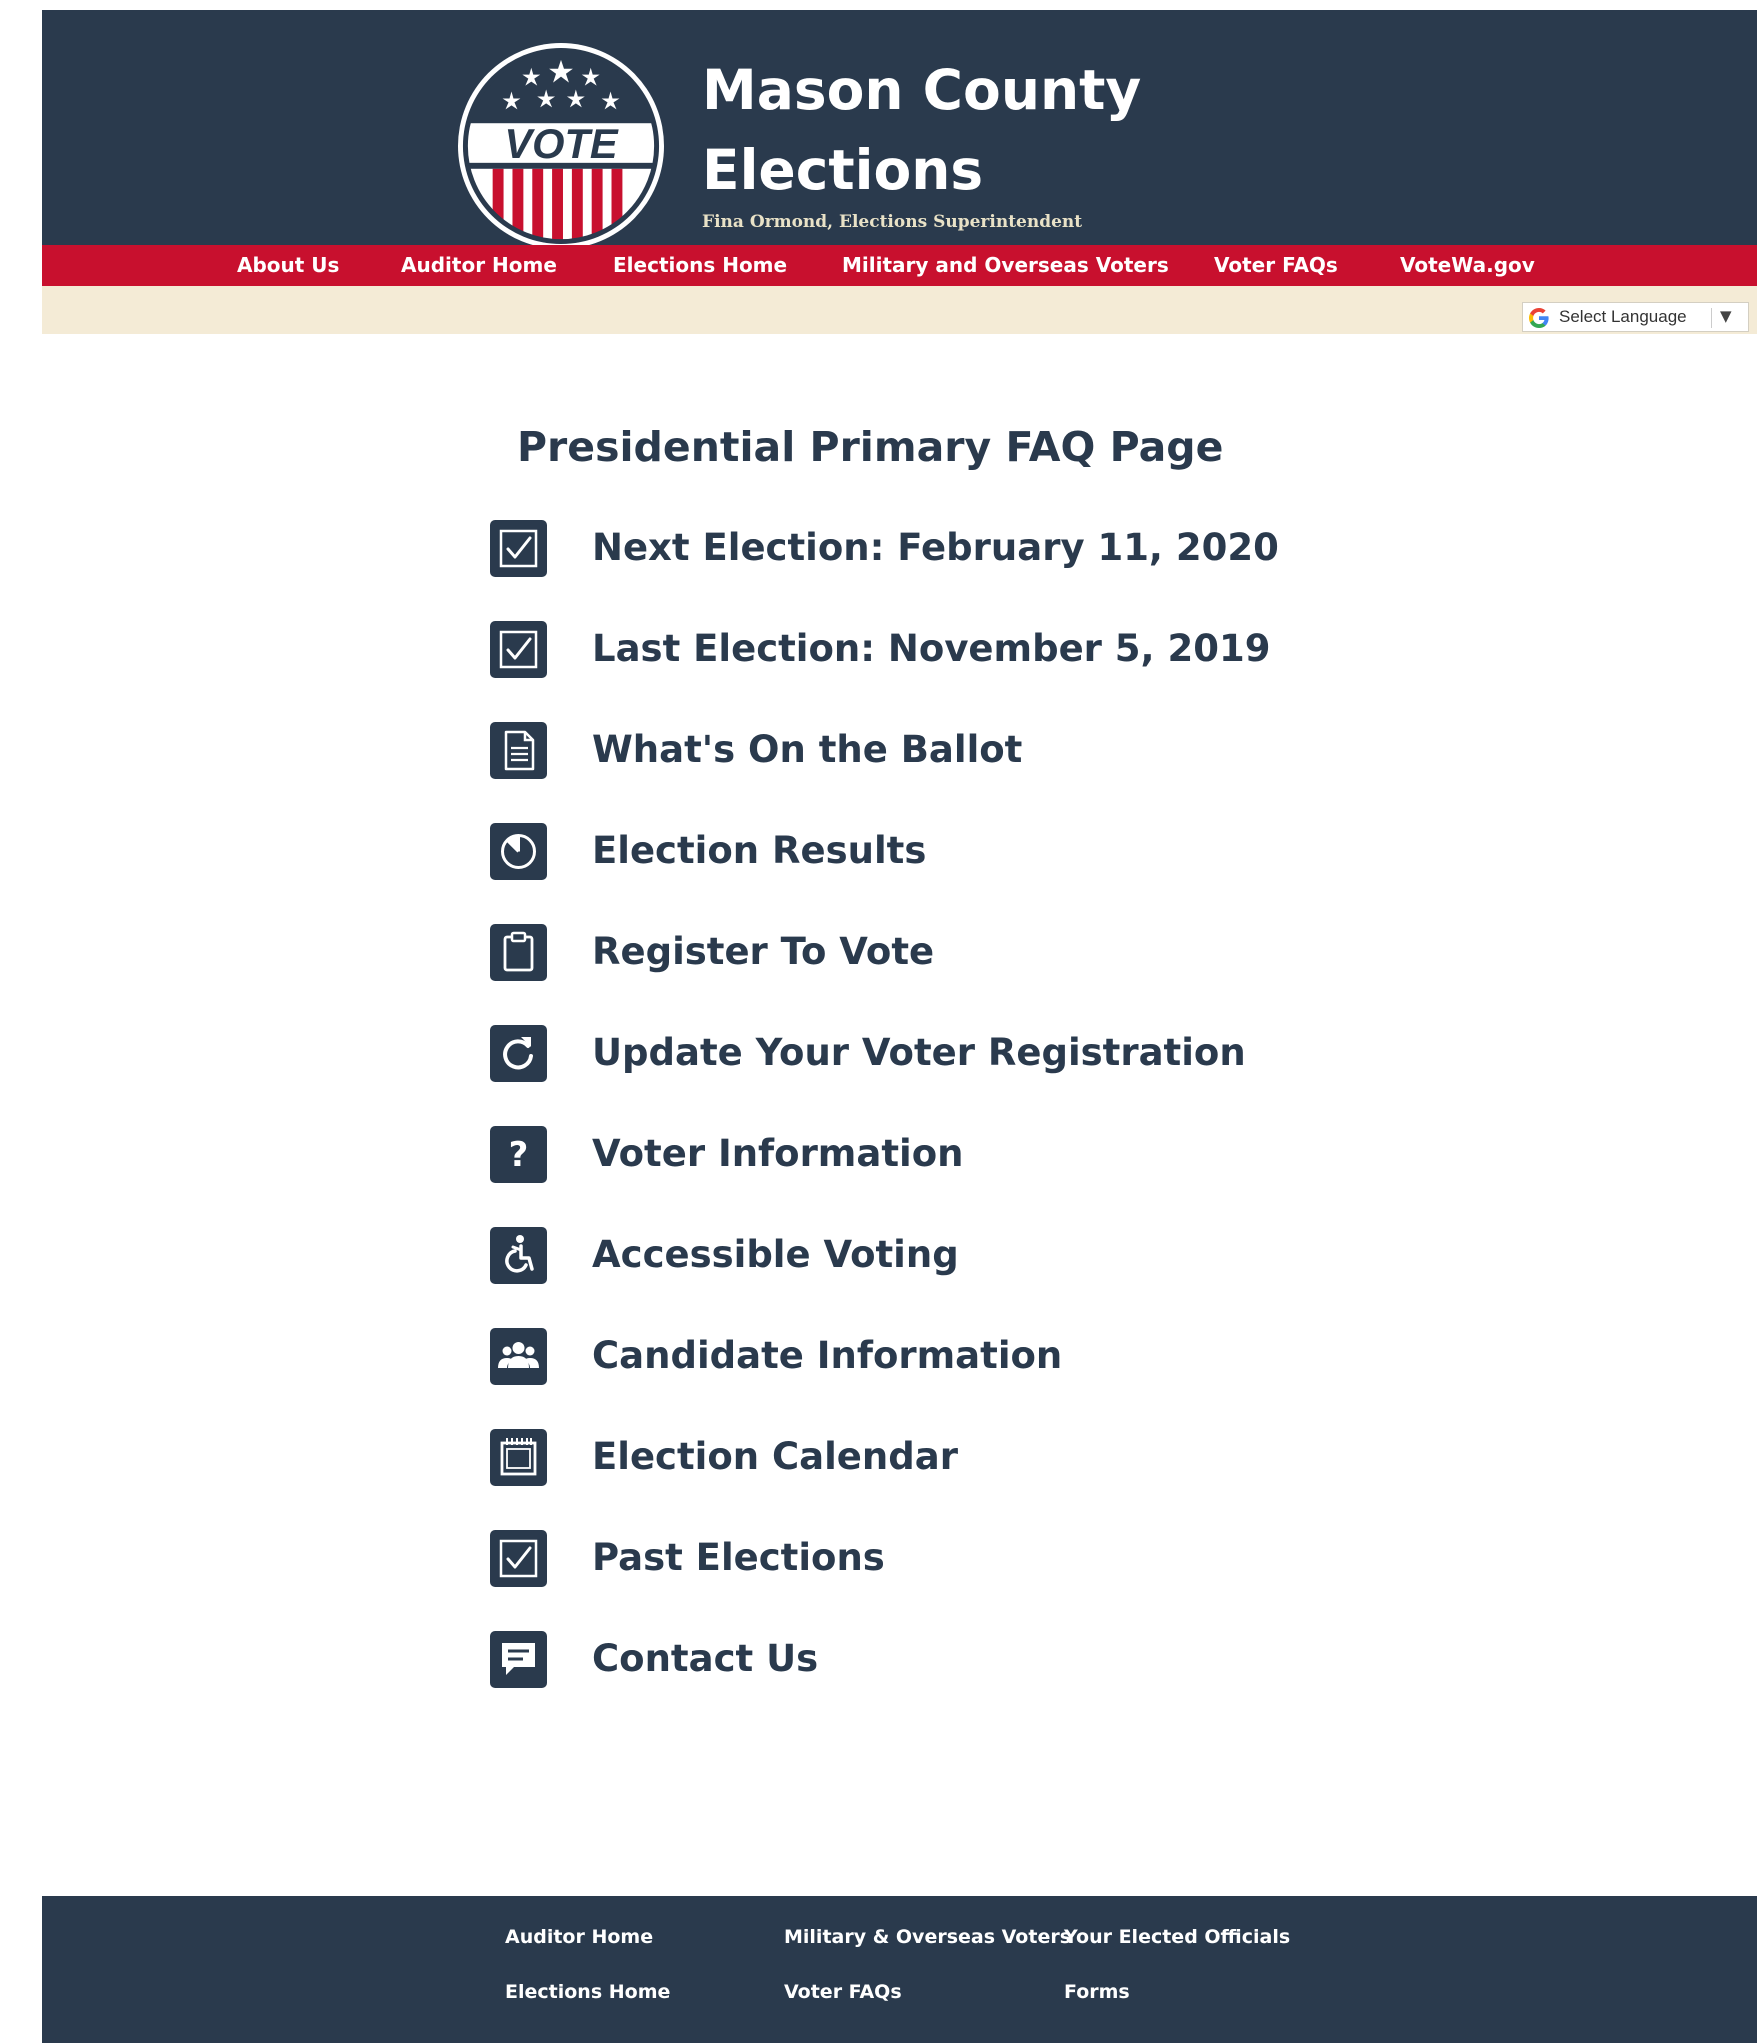  I want to click on nav-elections-home: Elections Home, so click(700, 265).